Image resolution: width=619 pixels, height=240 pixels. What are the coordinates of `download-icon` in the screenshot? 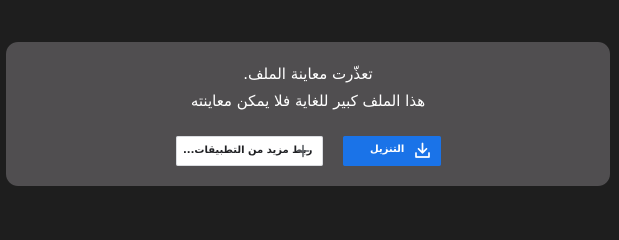 It's located at (422, 150).